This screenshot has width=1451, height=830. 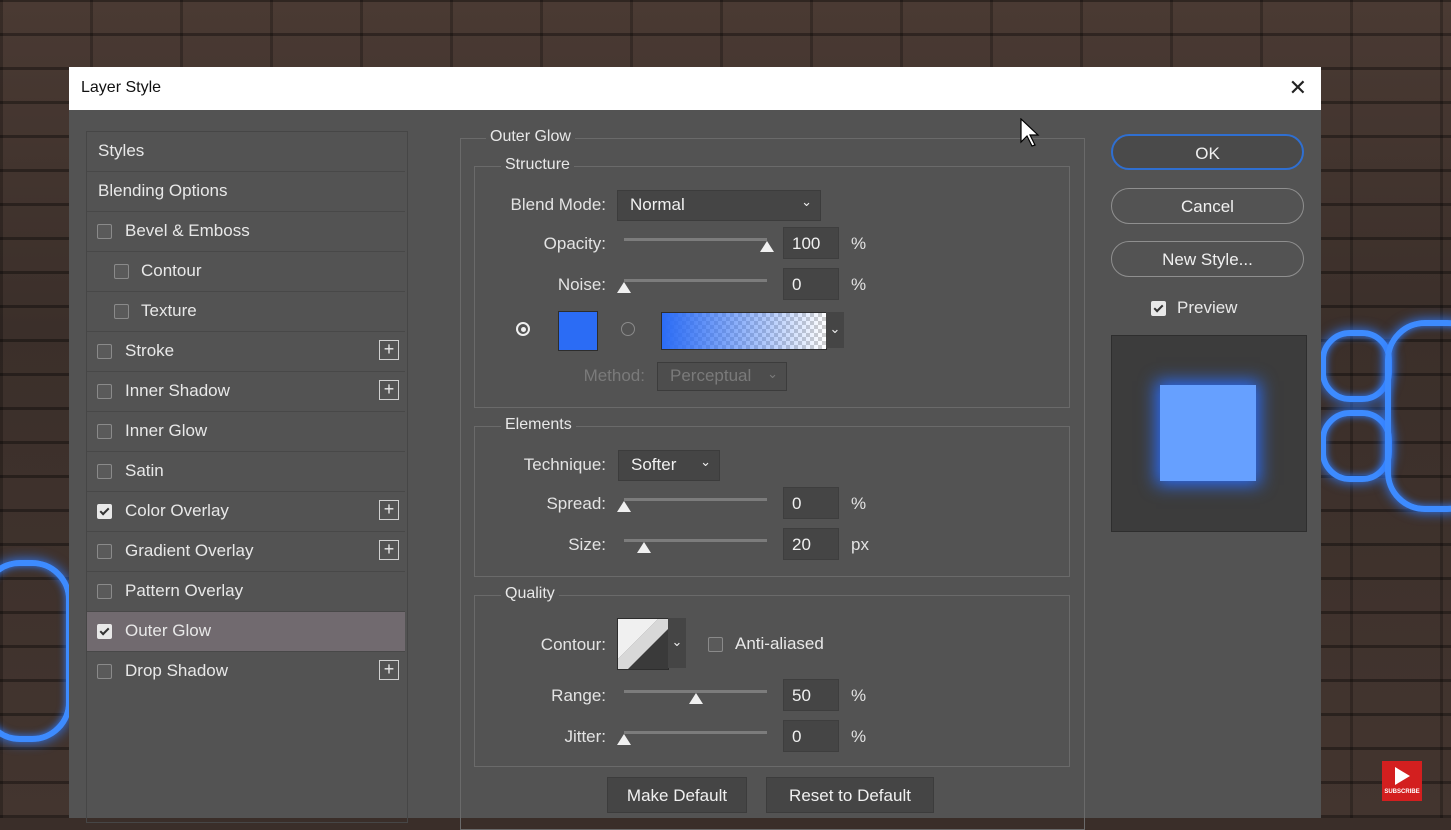 What do you see at coordinates (1207, 307) in the screenshot?
I see `preview-label: Preview` at bounding box center [1207, 307].